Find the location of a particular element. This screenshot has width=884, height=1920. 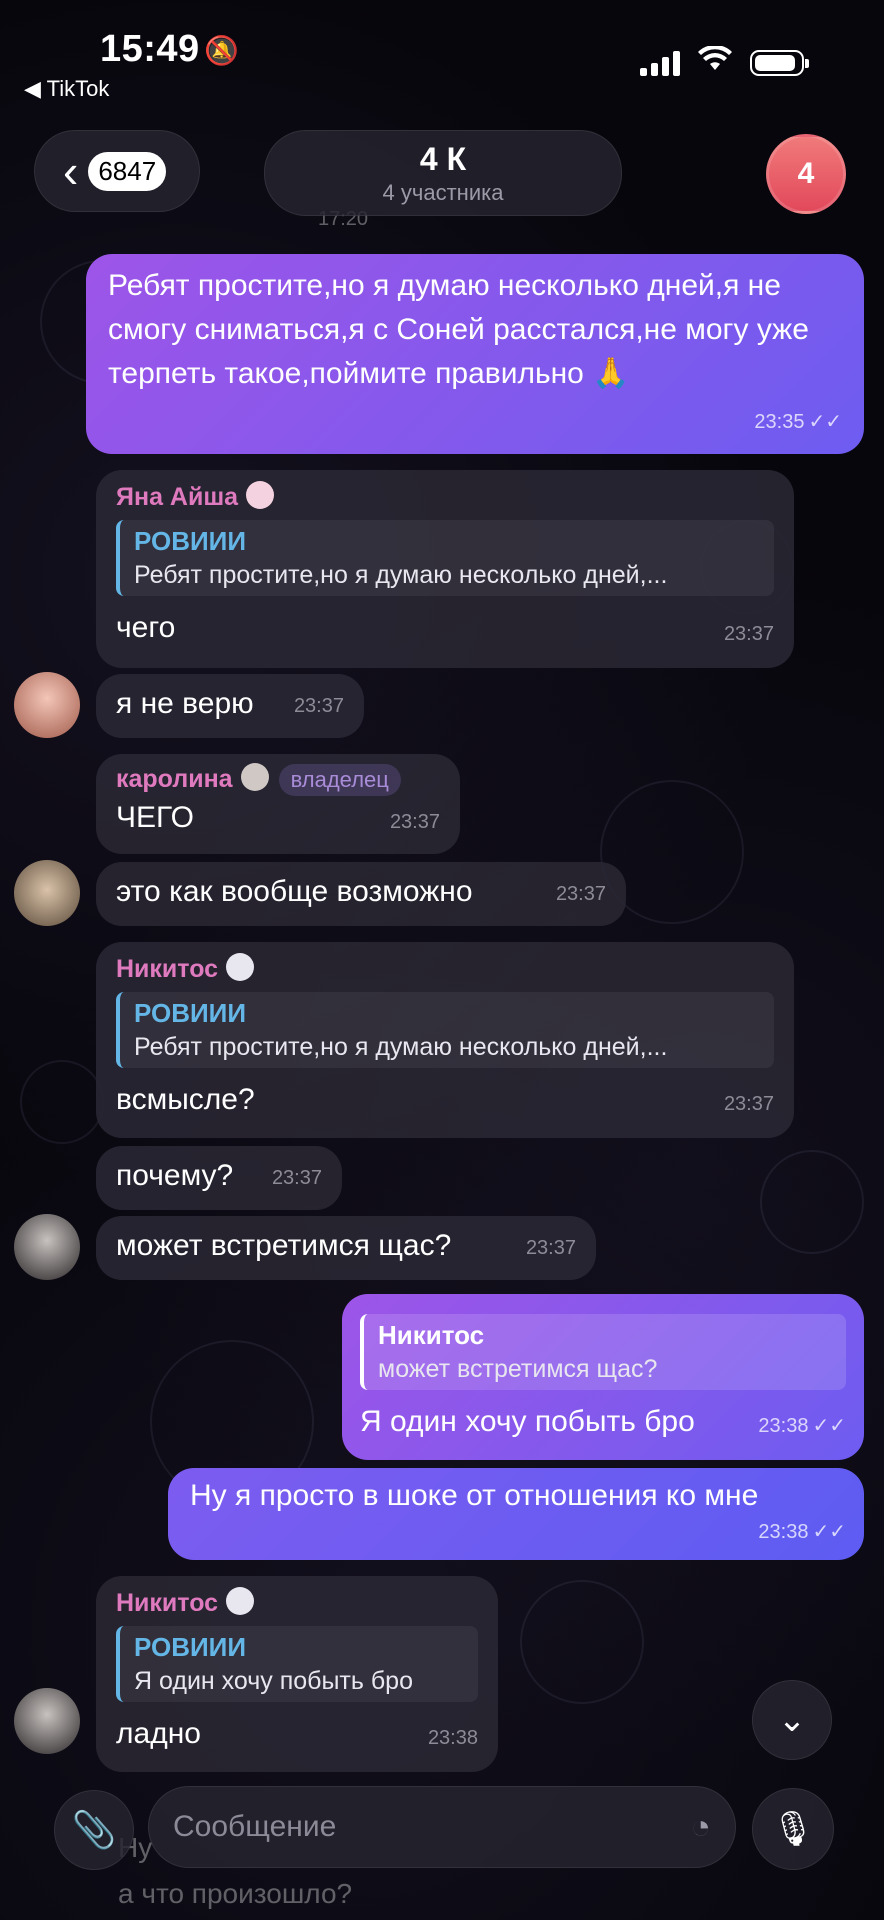

ghost-message: а что произошло? is located at coordinates (235, 1893).